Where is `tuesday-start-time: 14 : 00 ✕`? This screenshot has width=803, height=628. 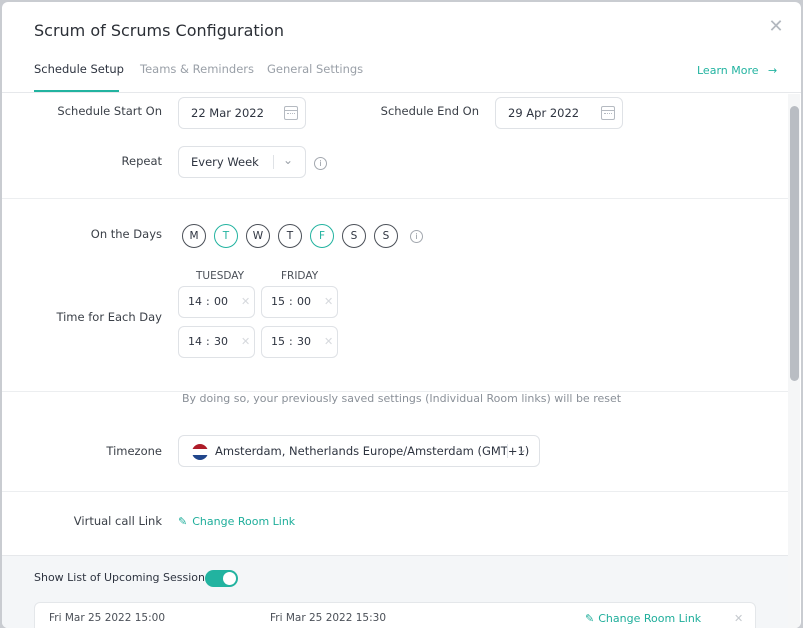 tuesday-start-time: 14 : 00 ✕ is located at coordinates (216, 302).